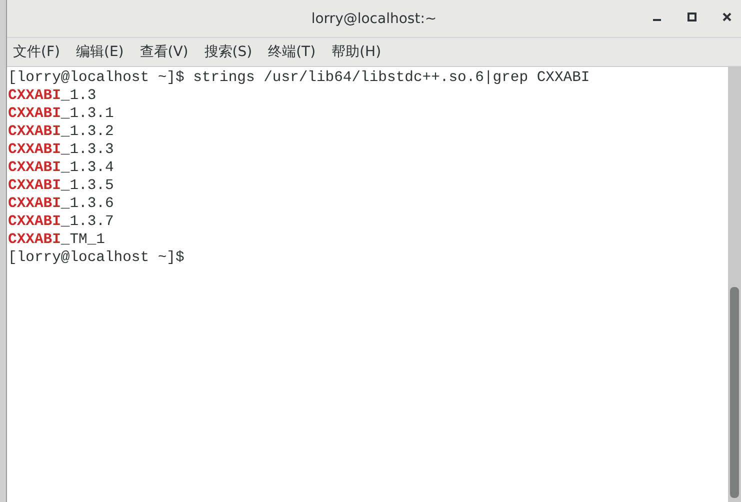 This screenshot has height=502, width=741. I want to click on terminal-line: CXXABI_1.3.5, so click(61, 186).